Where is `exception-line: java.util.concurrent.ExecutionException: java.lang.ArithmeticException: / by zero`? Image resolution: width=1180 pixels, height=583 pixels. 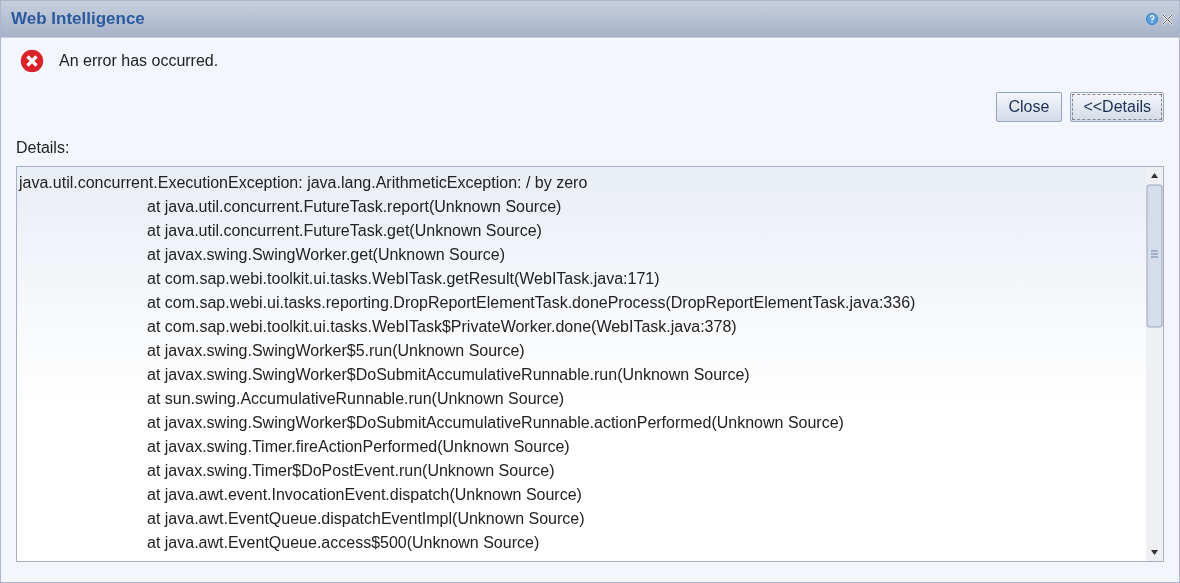
exception-line: java.util.concurrent.ExecutionException: java.lang.ArithmeticException: / by zero is located at coordinates (303, 183).